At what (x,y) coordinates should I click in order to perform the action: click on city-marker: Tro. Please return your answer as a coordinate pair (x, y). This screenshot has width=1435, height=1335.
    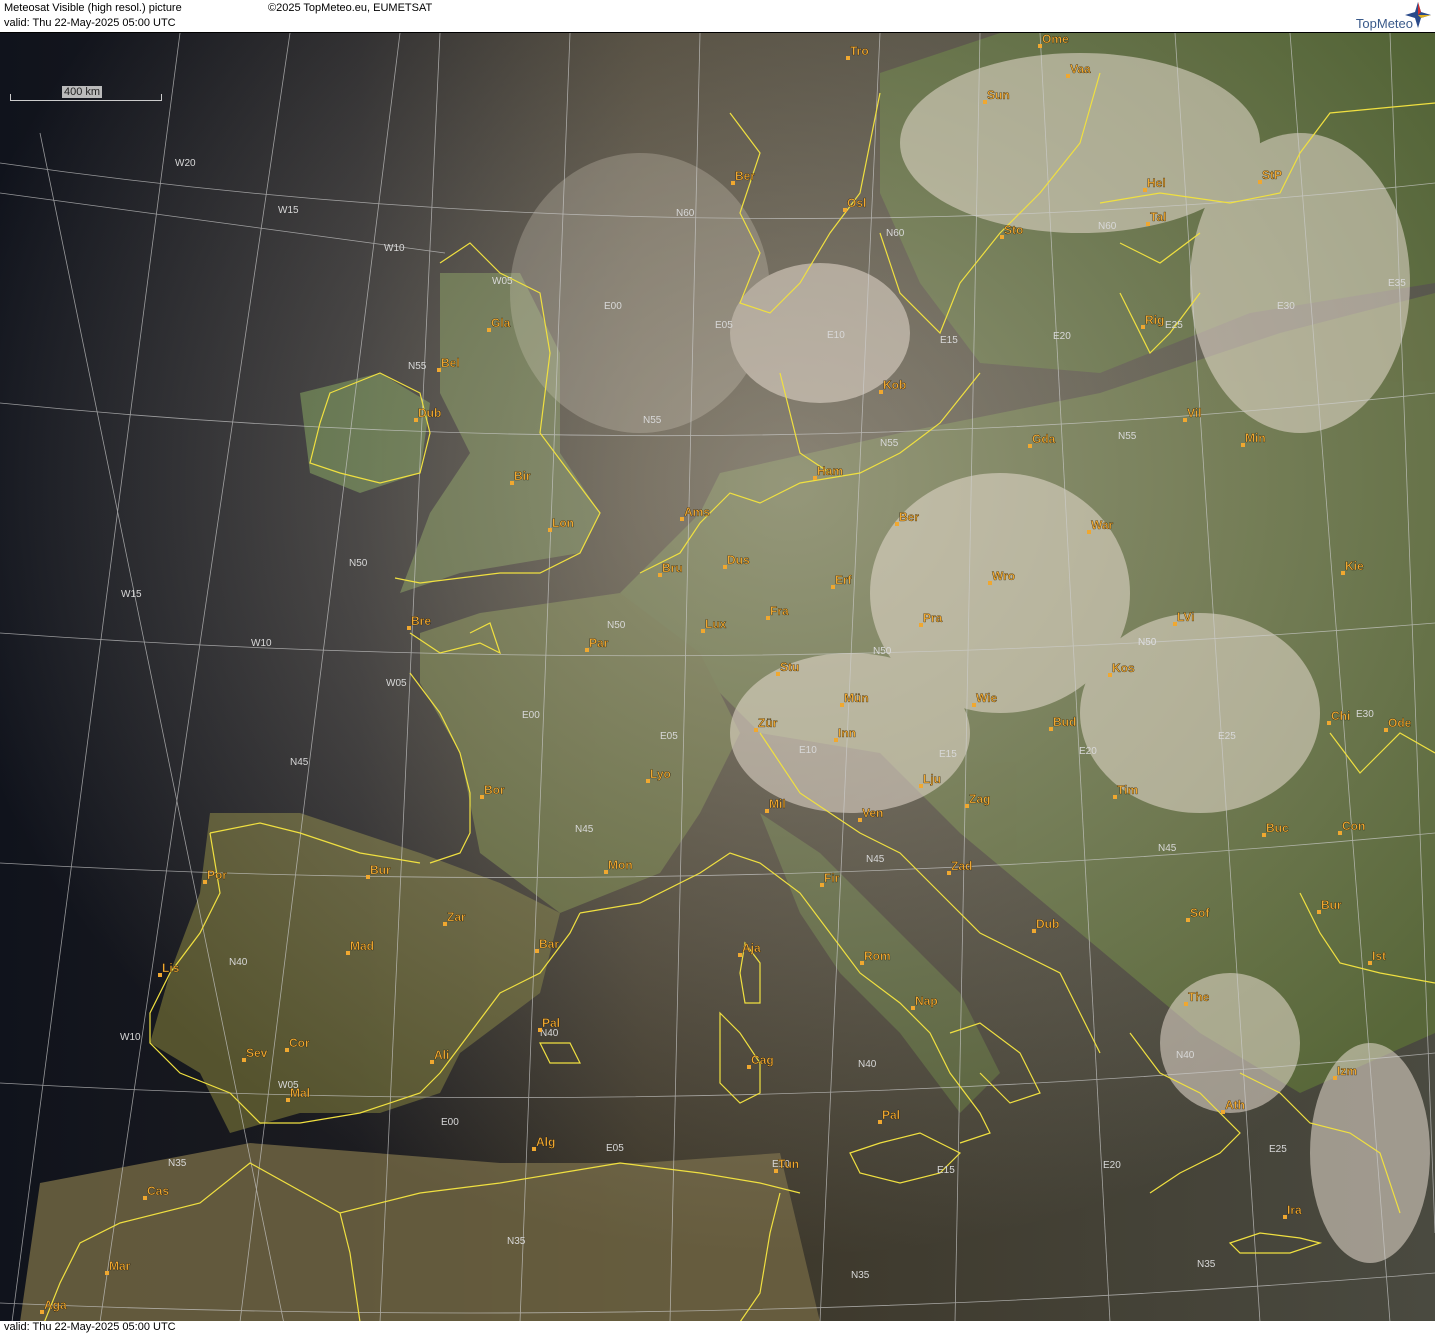
    Looking at the image, I should click on (857, 52).